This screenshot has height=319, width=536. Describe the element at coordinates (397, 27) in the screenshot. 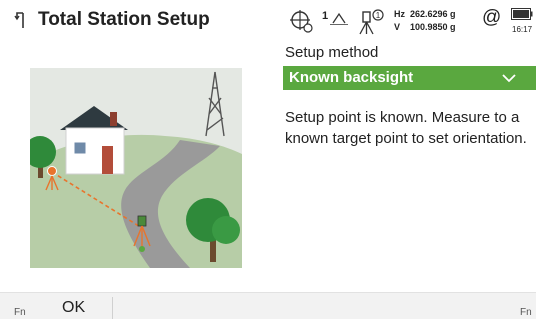

I see `v-label: V` at that location.